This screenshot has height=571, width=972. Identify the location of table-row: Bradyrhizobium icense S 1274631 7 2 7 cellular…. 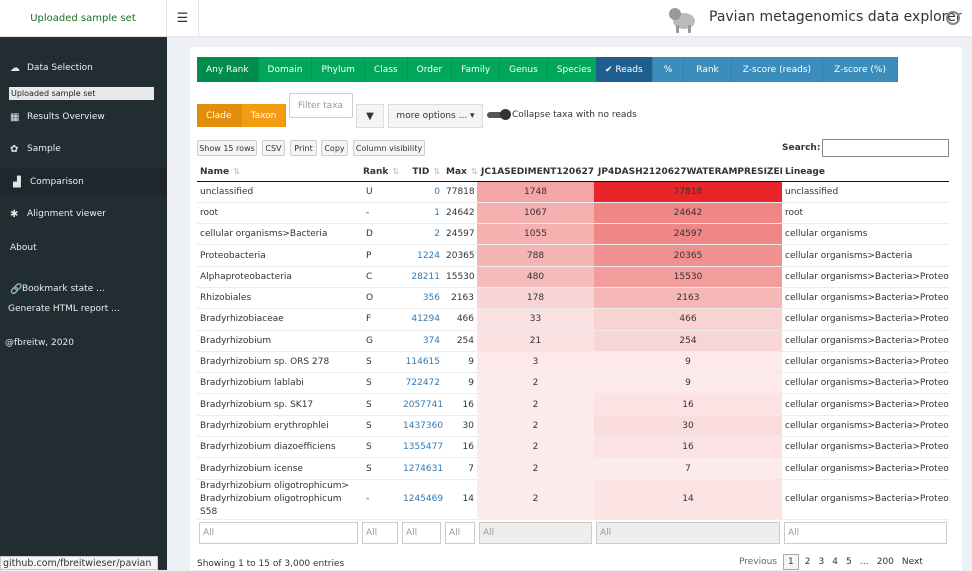
(573, 468).